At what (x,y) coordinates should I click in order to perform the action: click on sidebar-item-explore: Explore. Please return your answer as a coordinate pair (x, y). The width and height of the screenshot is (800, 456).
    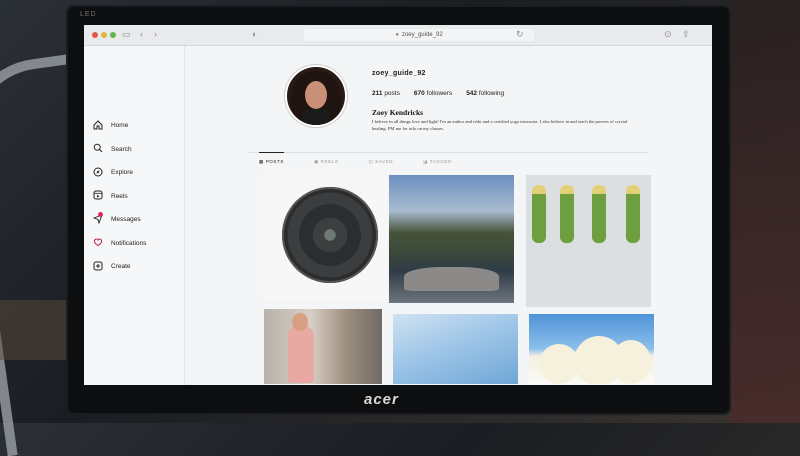
    Looking at the image, I should click on (134, 173).